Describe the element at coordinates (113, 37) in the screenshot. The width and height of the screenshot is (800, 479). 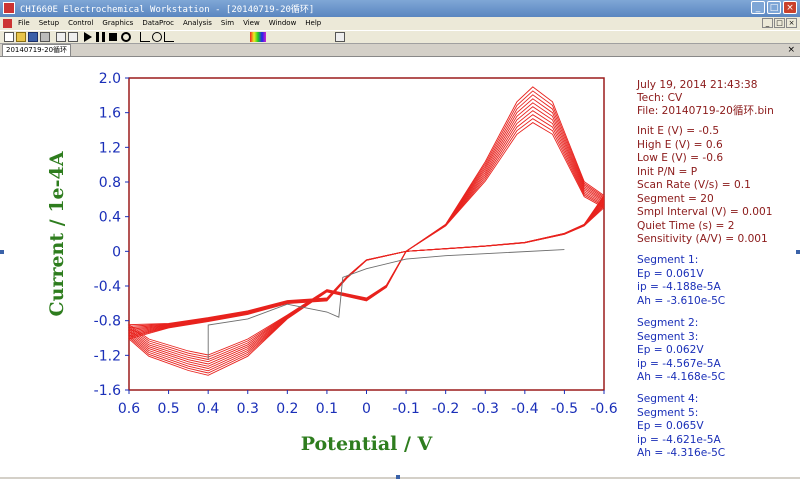
I see `stop-icon` at that location.